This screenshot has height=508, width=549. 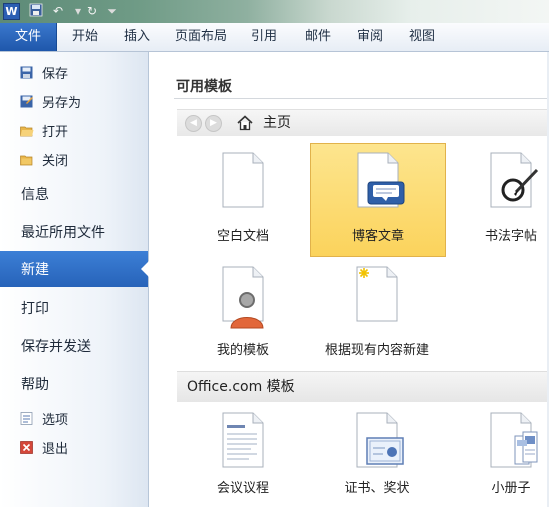 What do you see at coordinates (204, 87) in the screenshot?
I see `available-templates-title: 可用模板` at bounding box center [204, 87].